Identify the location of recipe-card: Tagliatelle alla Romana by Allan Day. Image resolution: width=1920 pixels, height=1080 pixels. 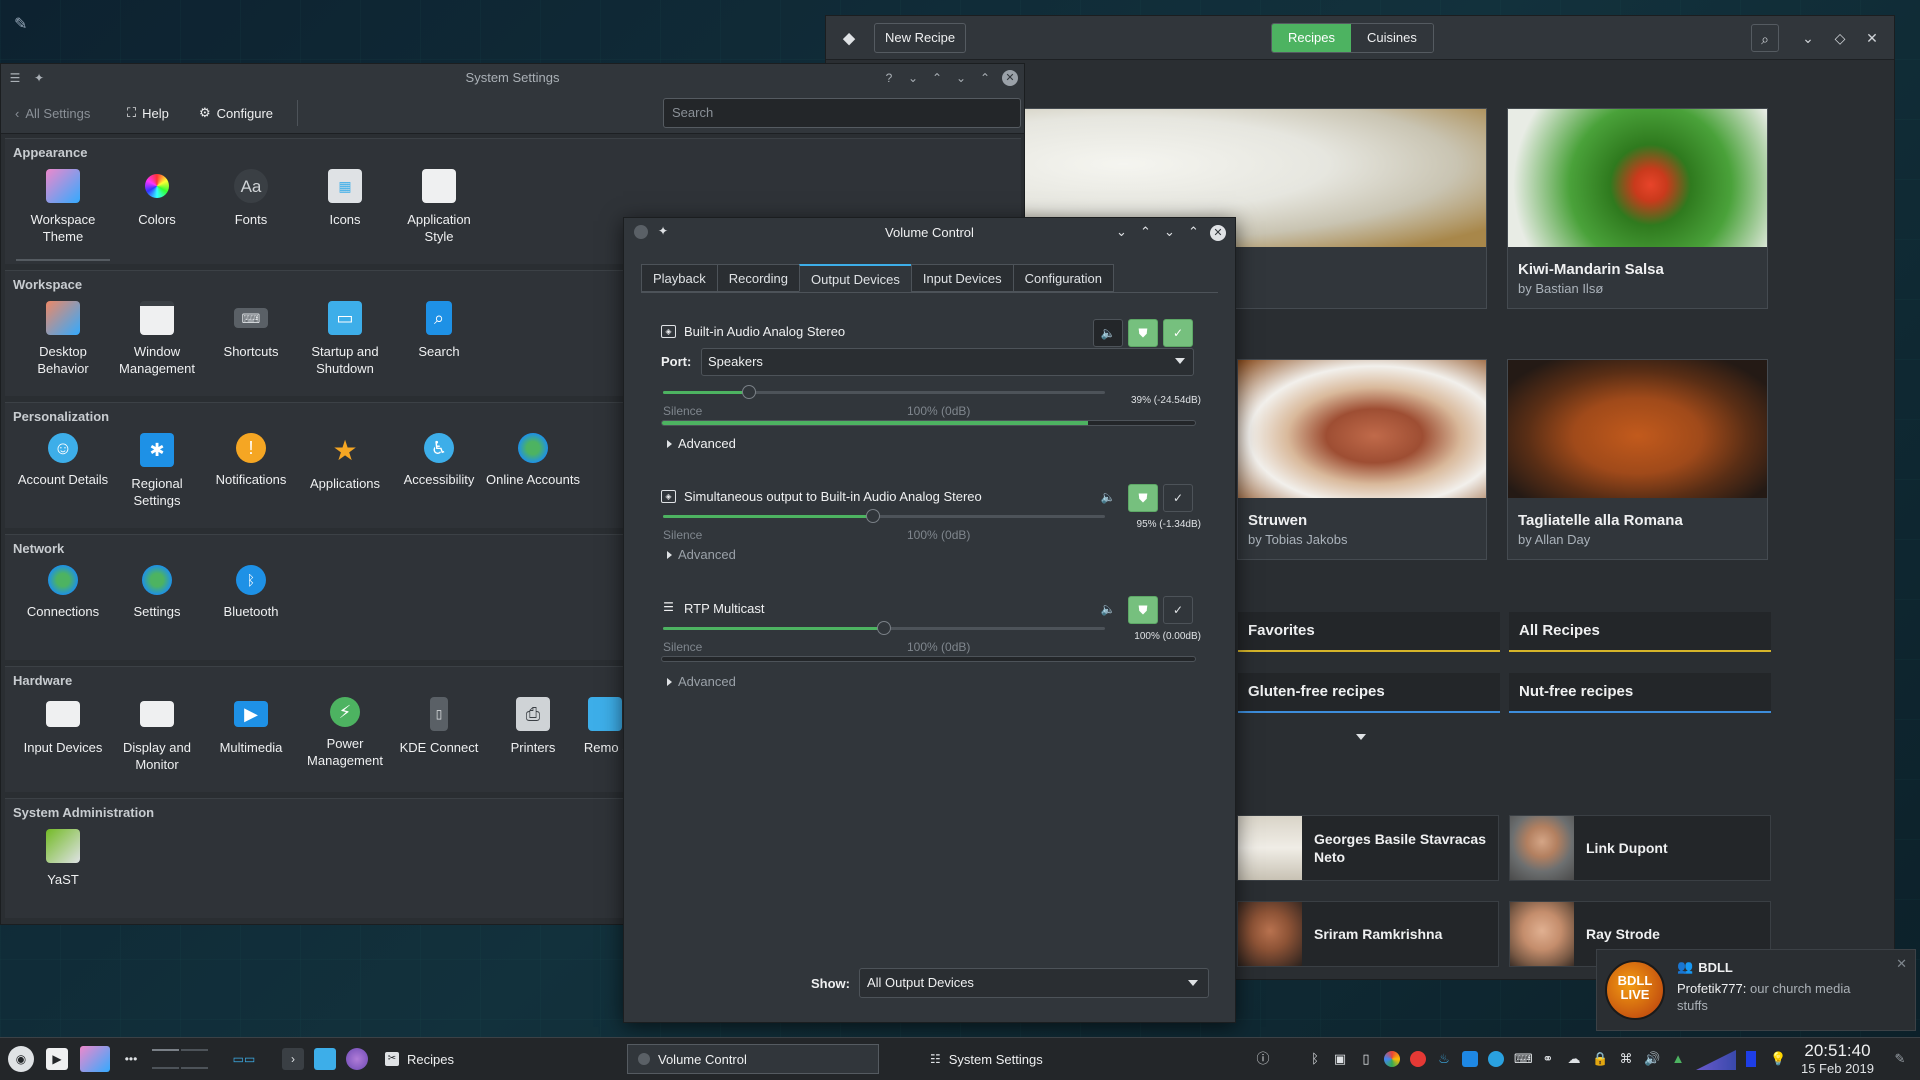
(1637, 459).